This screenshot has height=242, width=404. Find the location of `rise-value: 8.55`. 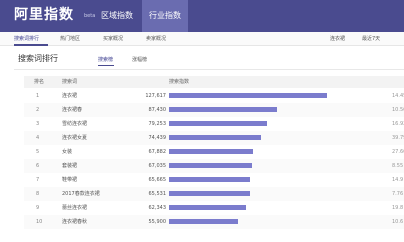

rise-value: 8.55 is located at coordinates (398, 166).